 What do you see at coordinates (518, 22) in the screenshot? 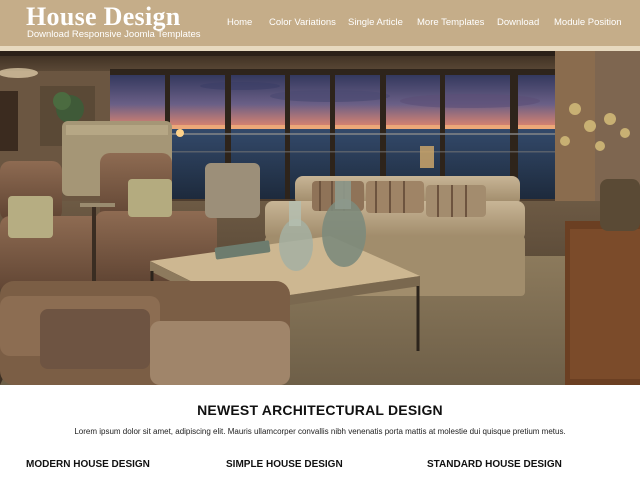
I see `nav-item-download: Download` at bounding box center [518, 22].